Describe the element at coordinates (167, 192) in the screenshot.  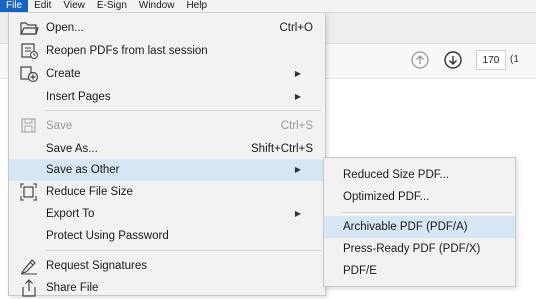
I see `menu-item-reduce-file-size: Reduce File Size` at that location.